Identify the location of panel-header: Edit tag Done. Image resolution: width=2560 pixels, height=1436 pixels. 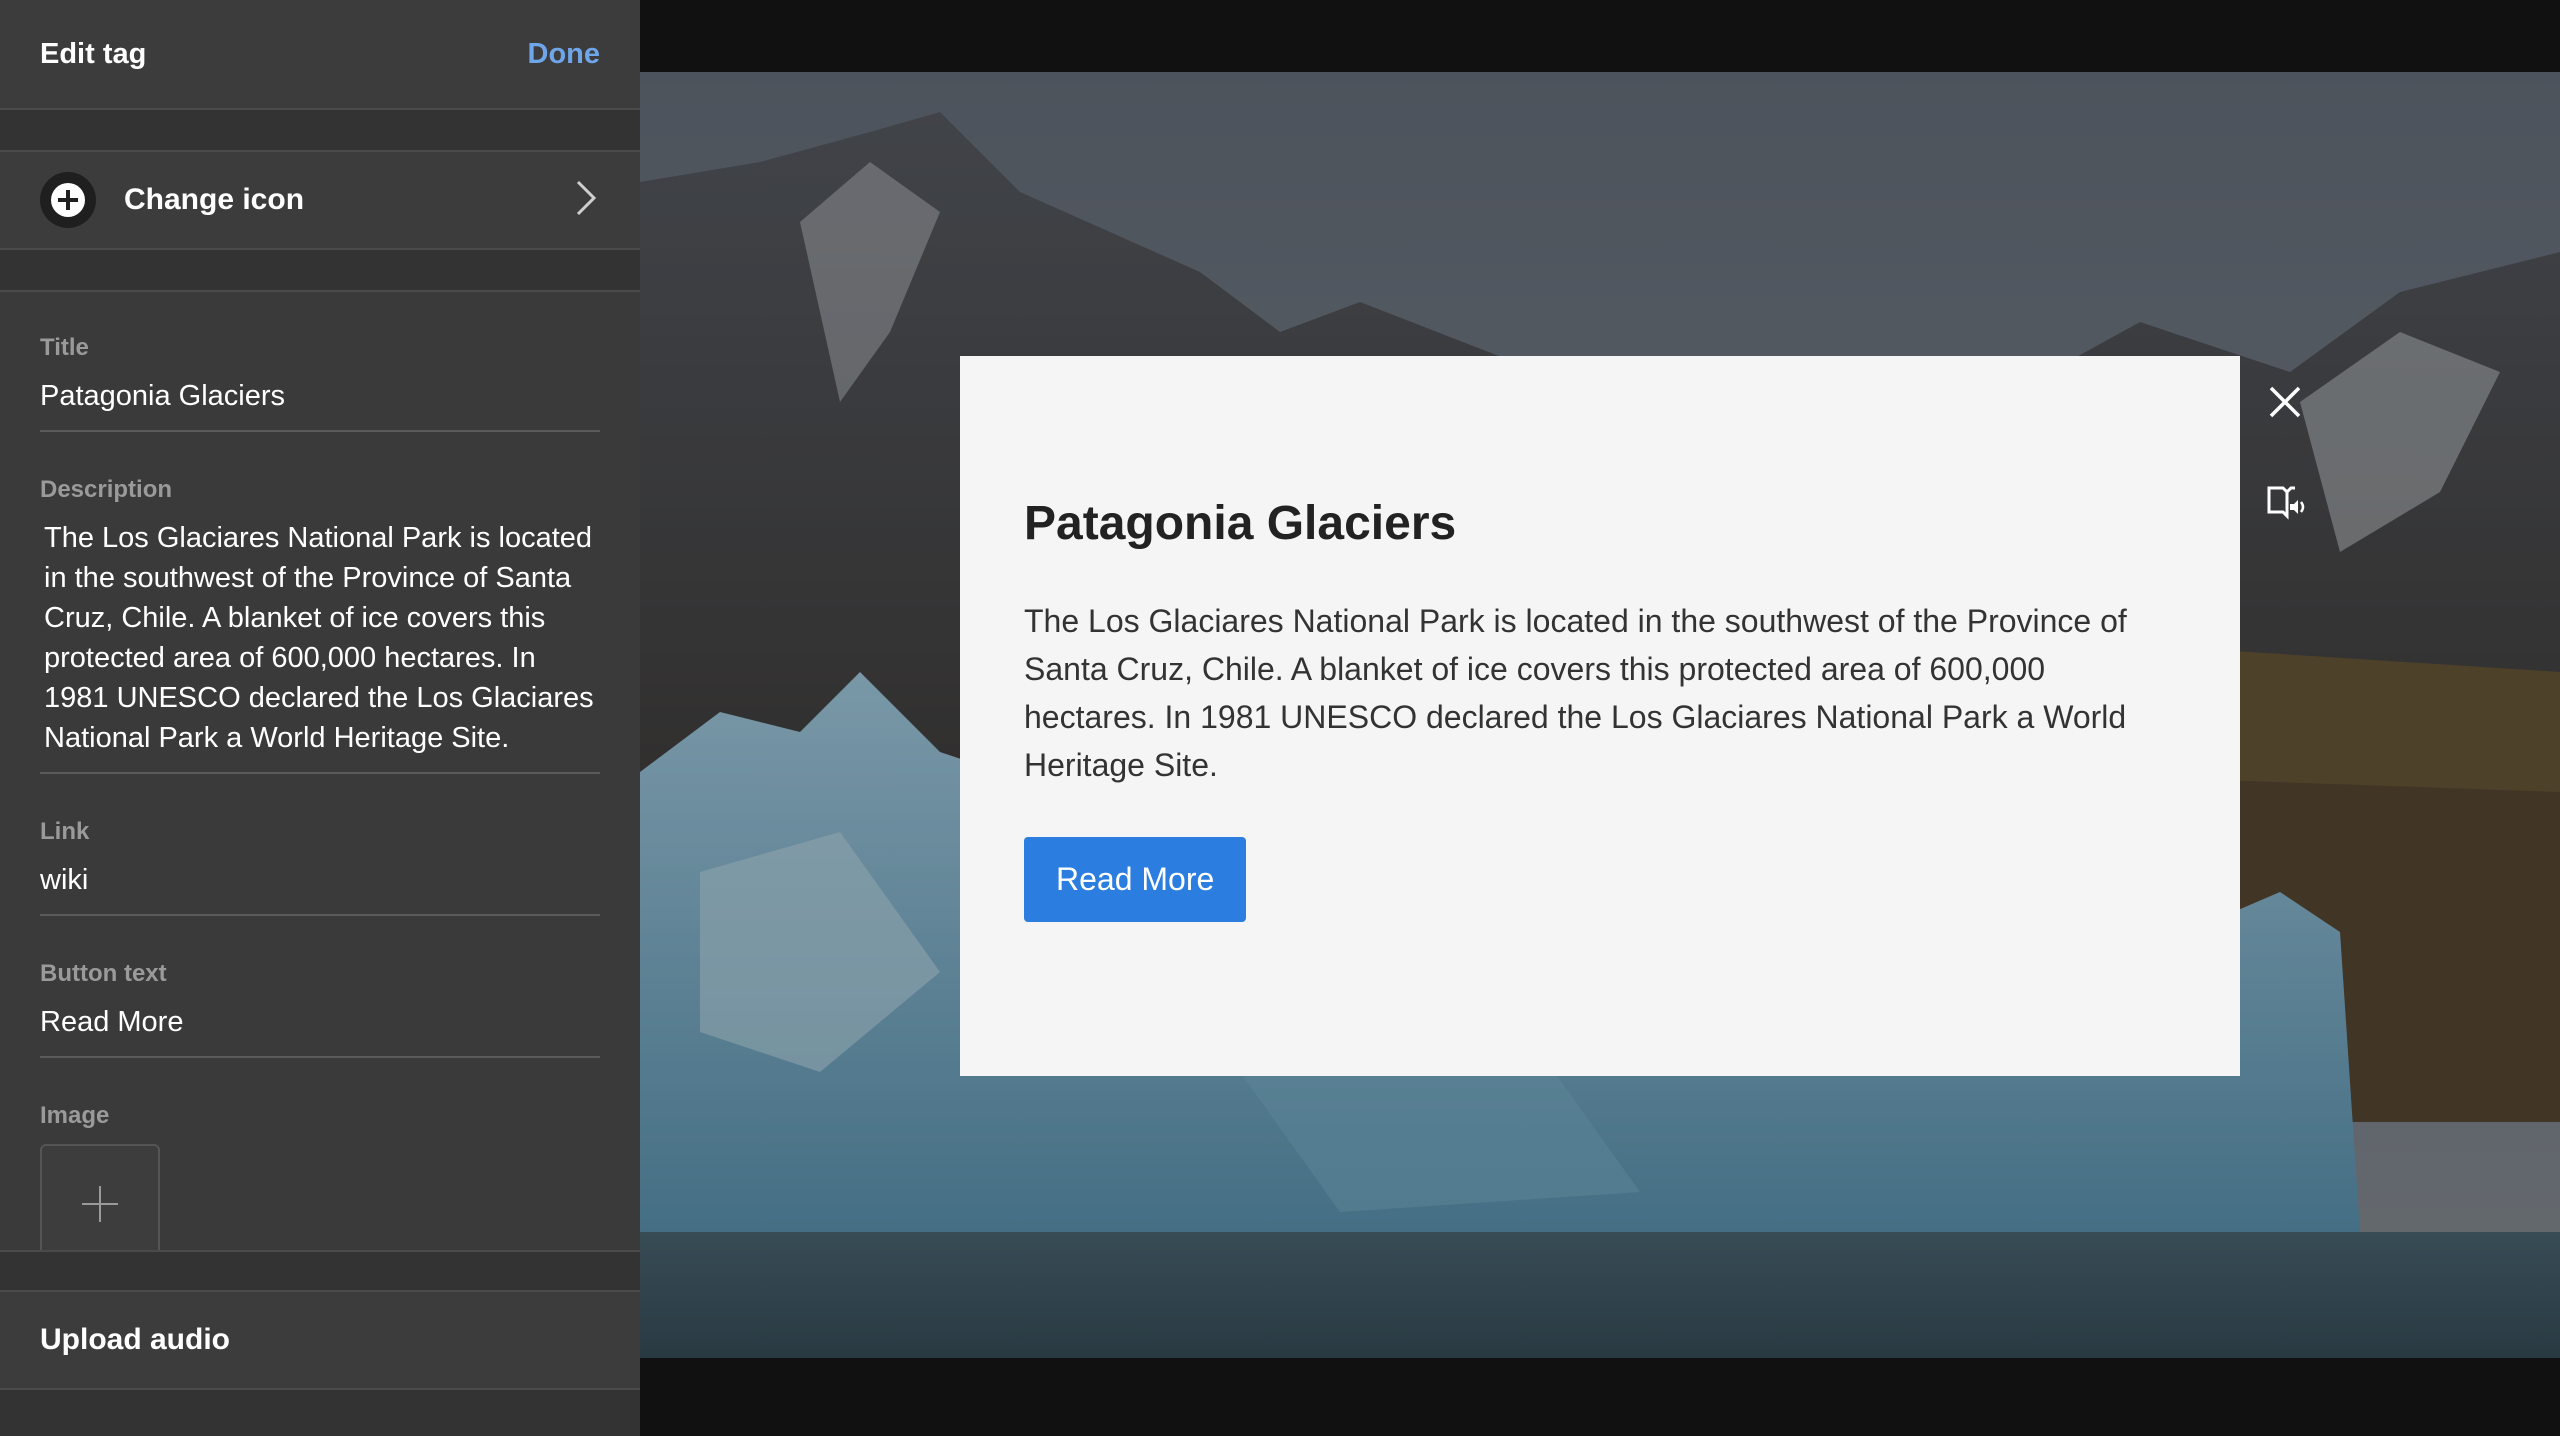
(320, 55).